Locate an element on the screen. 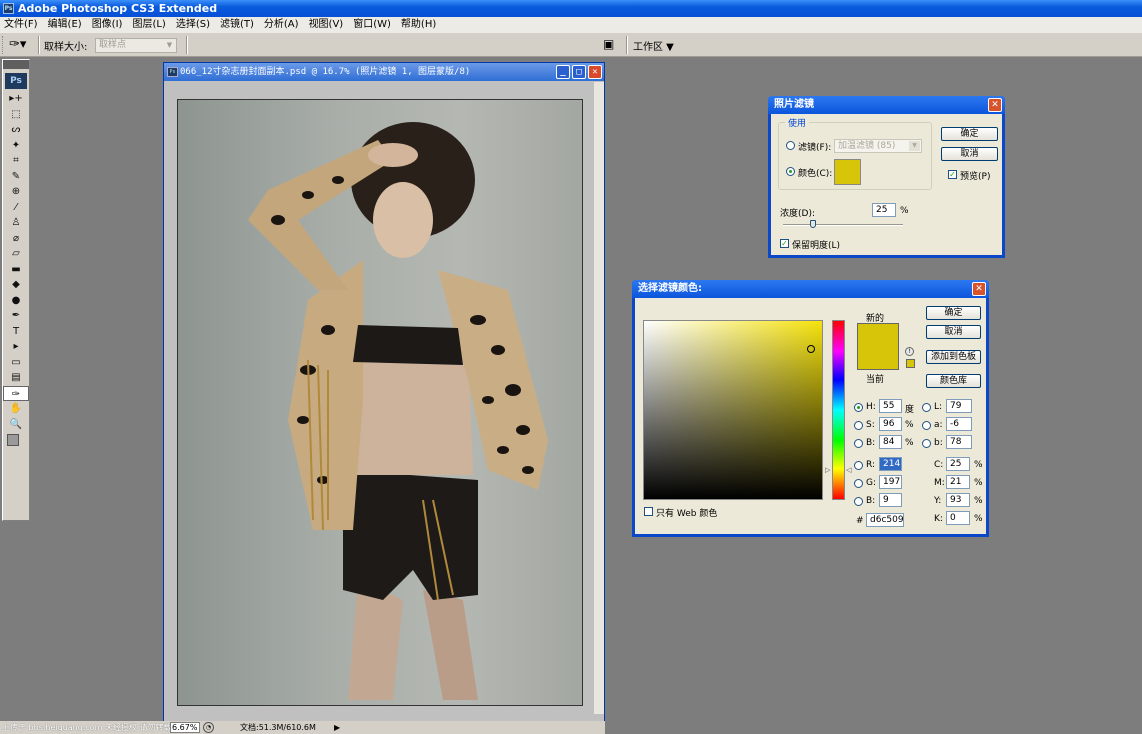 The width and height of the screenshot is (1142, 734). filter-radio is located at coordinates (790, 145).